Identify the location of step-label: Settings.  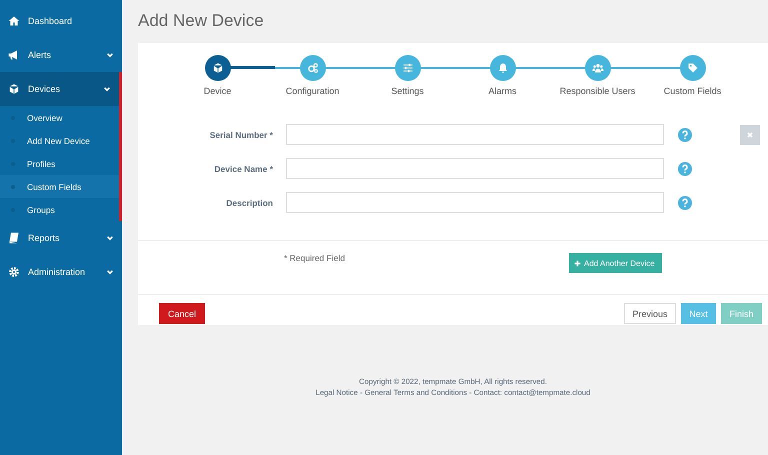
(407, 91).